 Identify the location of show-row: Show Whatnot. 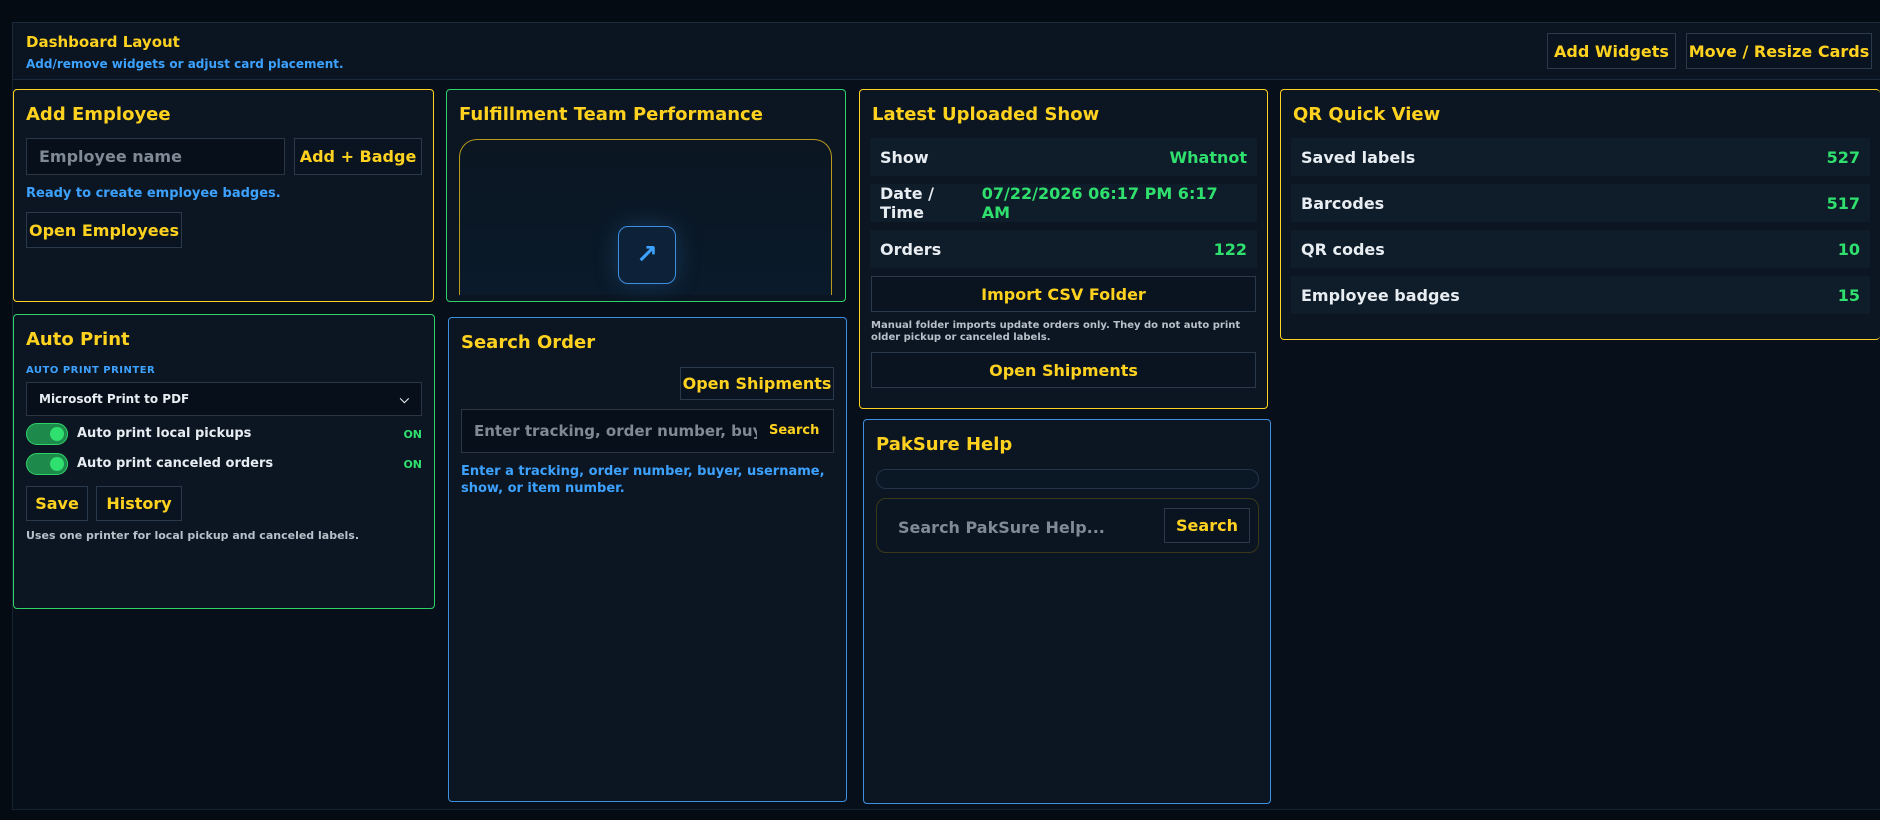
(1063, 157).